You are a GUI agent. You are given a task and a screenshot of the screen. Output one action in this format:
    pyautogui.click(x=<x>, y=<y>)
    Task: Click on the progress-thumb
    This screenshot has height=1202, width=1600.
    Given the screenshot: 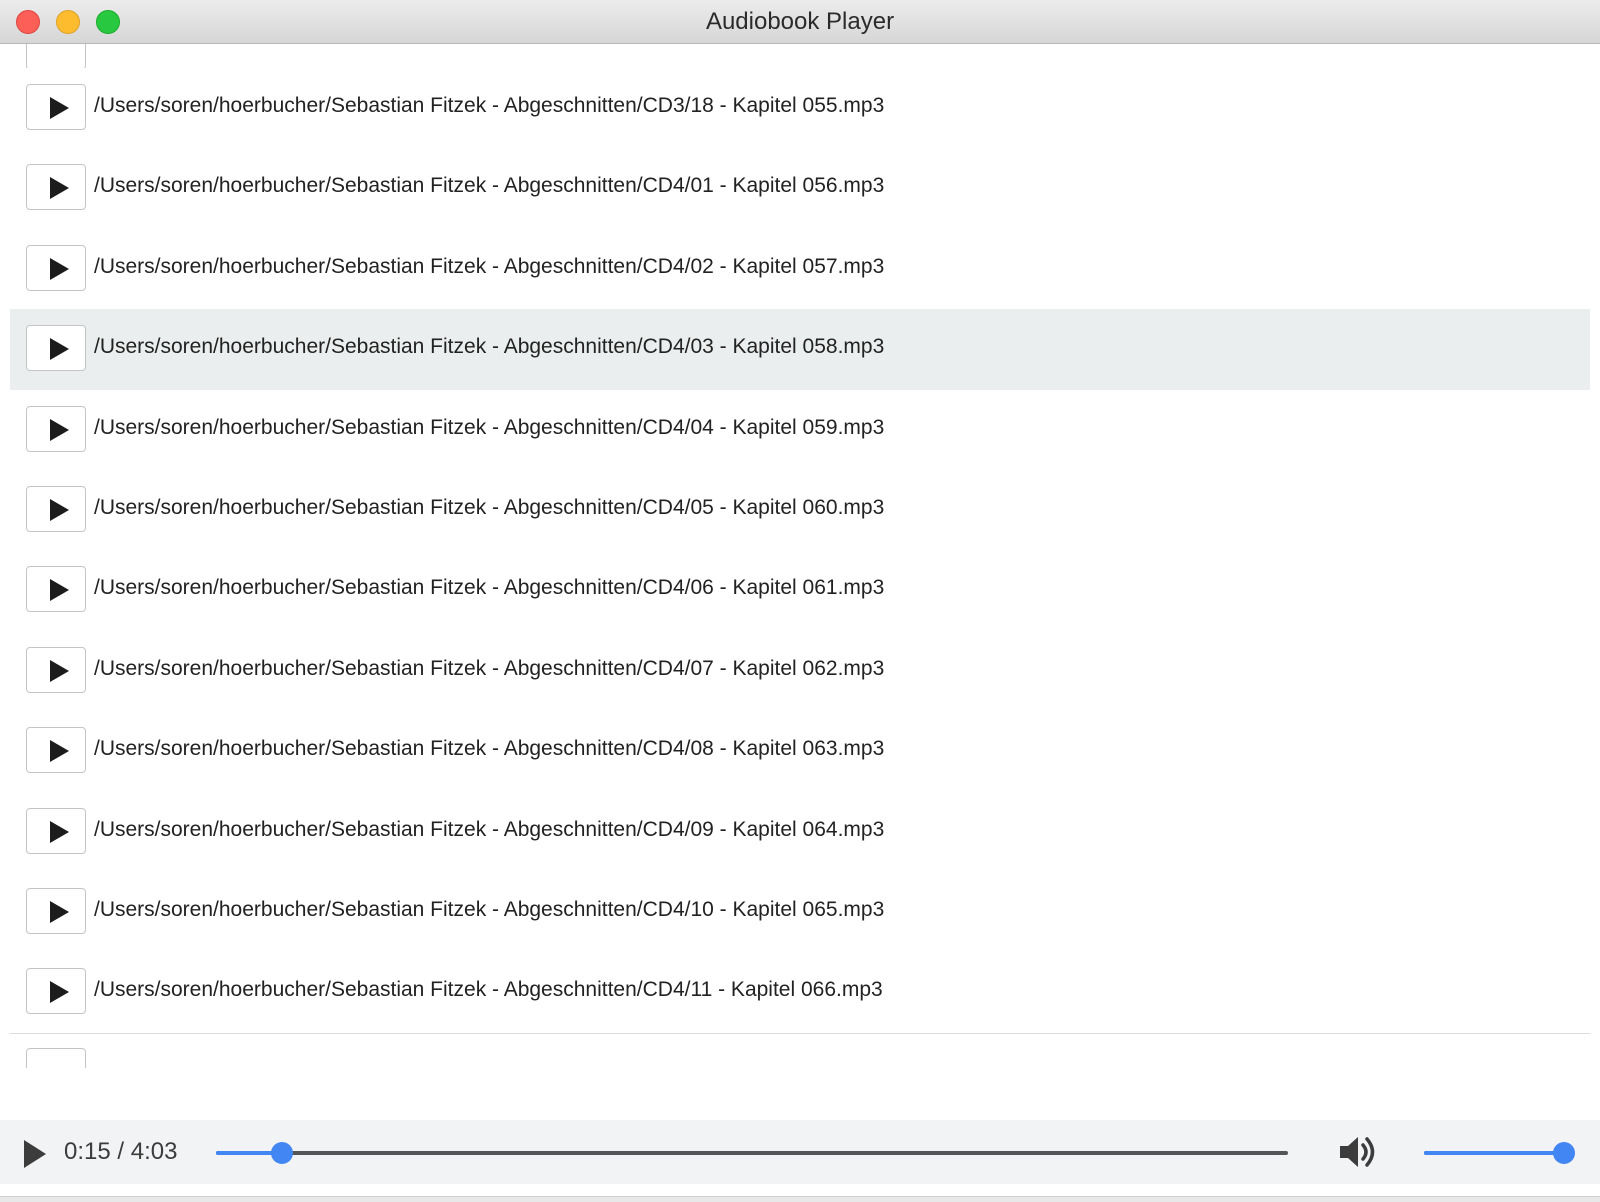 What is the action you would take?
    pyautogui.click(x=282, y=1153)
    